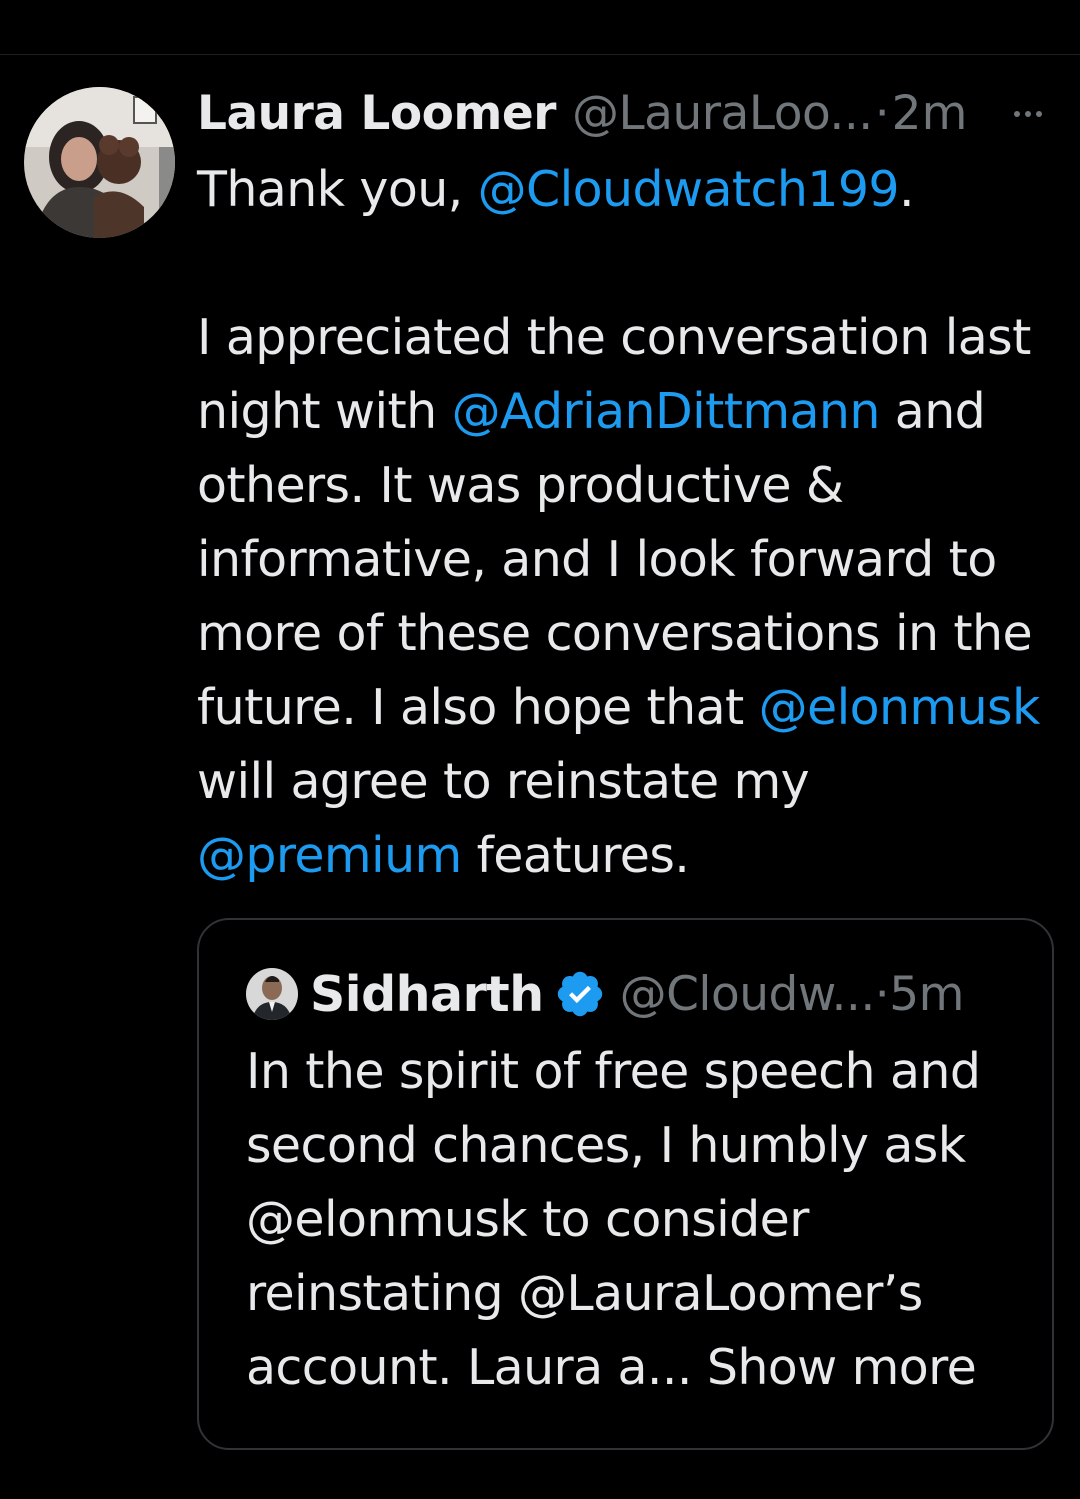 Image resolution: width=1080 pixels, height=1499 pixels. What do you see at coordinates (605, 994) in the screenshot?
I see `quoted-tweet-header: Sidharth @Cloudw...·5m` at bounding box center [605, 994].